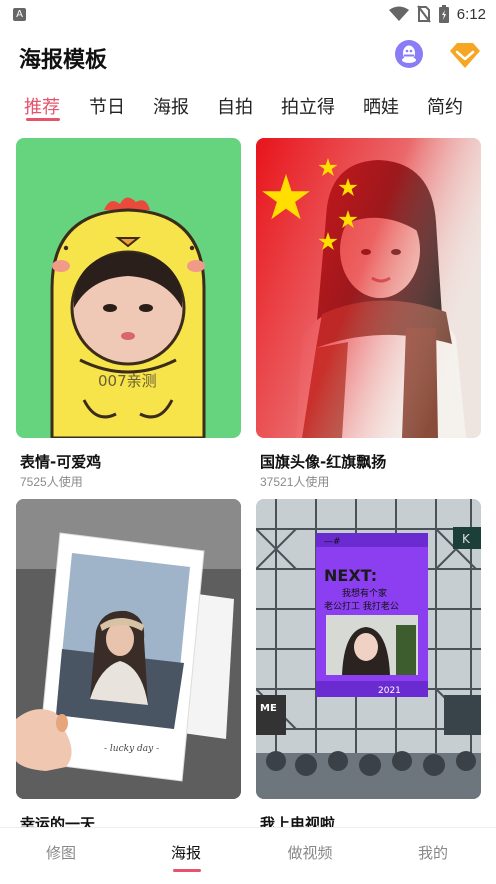 This screenshot has height=884, width=496. Describe the element at coordinates (128, 317) in the screenshot. I see `chick-illustration: 007亲测` at that location.